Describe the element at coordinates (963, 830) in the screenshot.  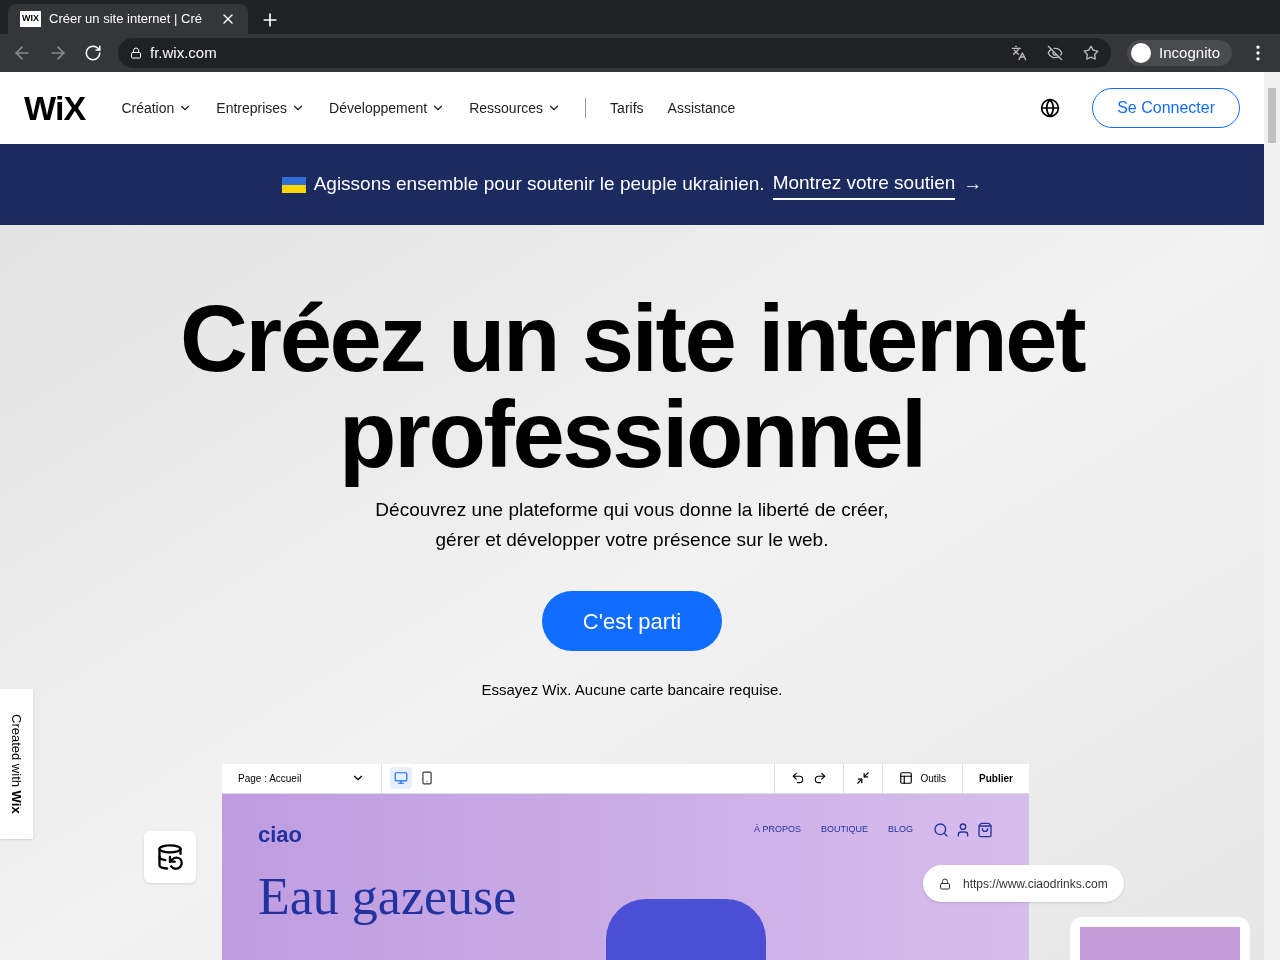
I see `user-icon` at that location.